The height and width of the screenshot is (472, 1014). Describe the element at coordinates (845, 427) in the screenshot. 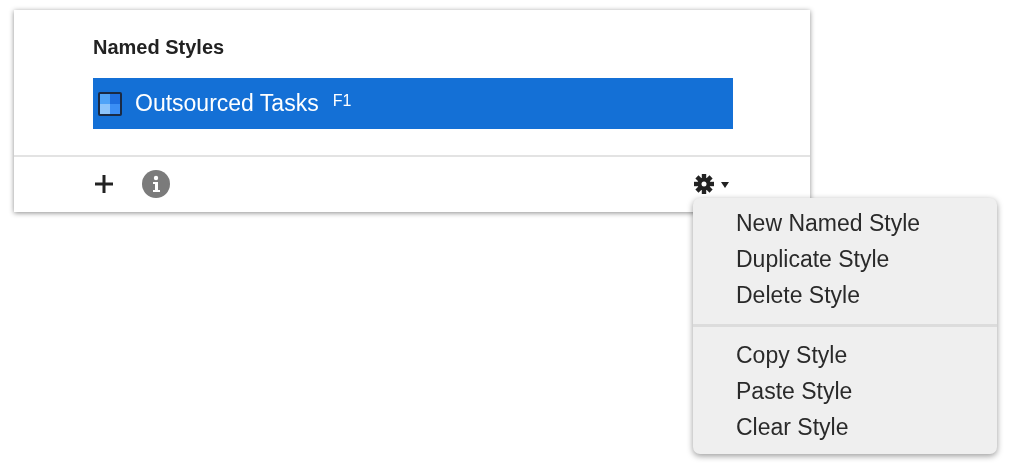

I see `menu-item: Clear Style` at that location.